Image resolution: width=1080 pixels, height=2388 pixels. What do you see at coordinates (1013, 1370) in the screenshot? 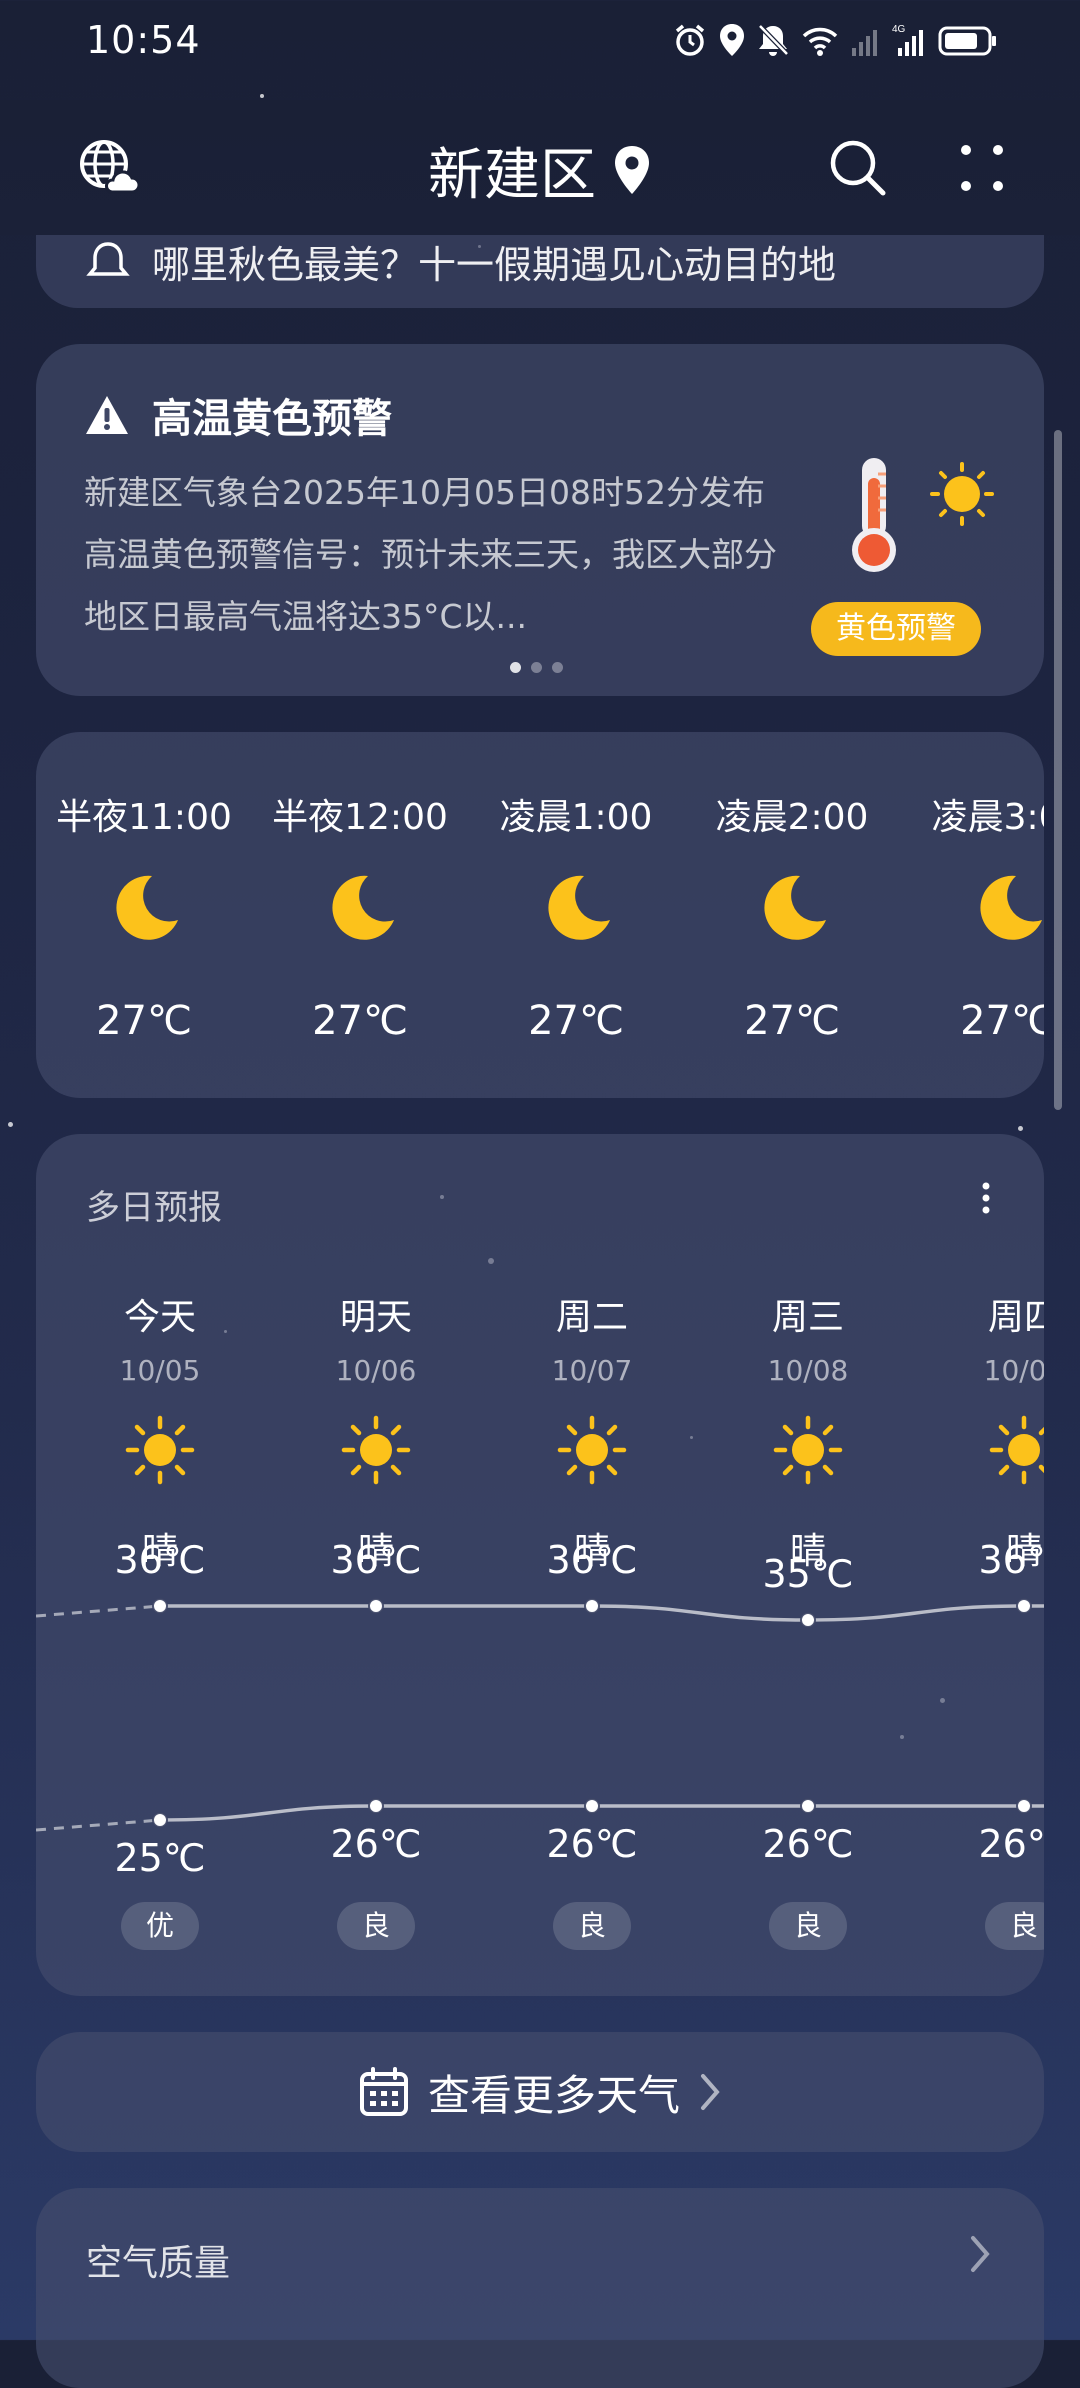
I see `forecast-day-date: 10/09` at bounding box center [1013, 1370].